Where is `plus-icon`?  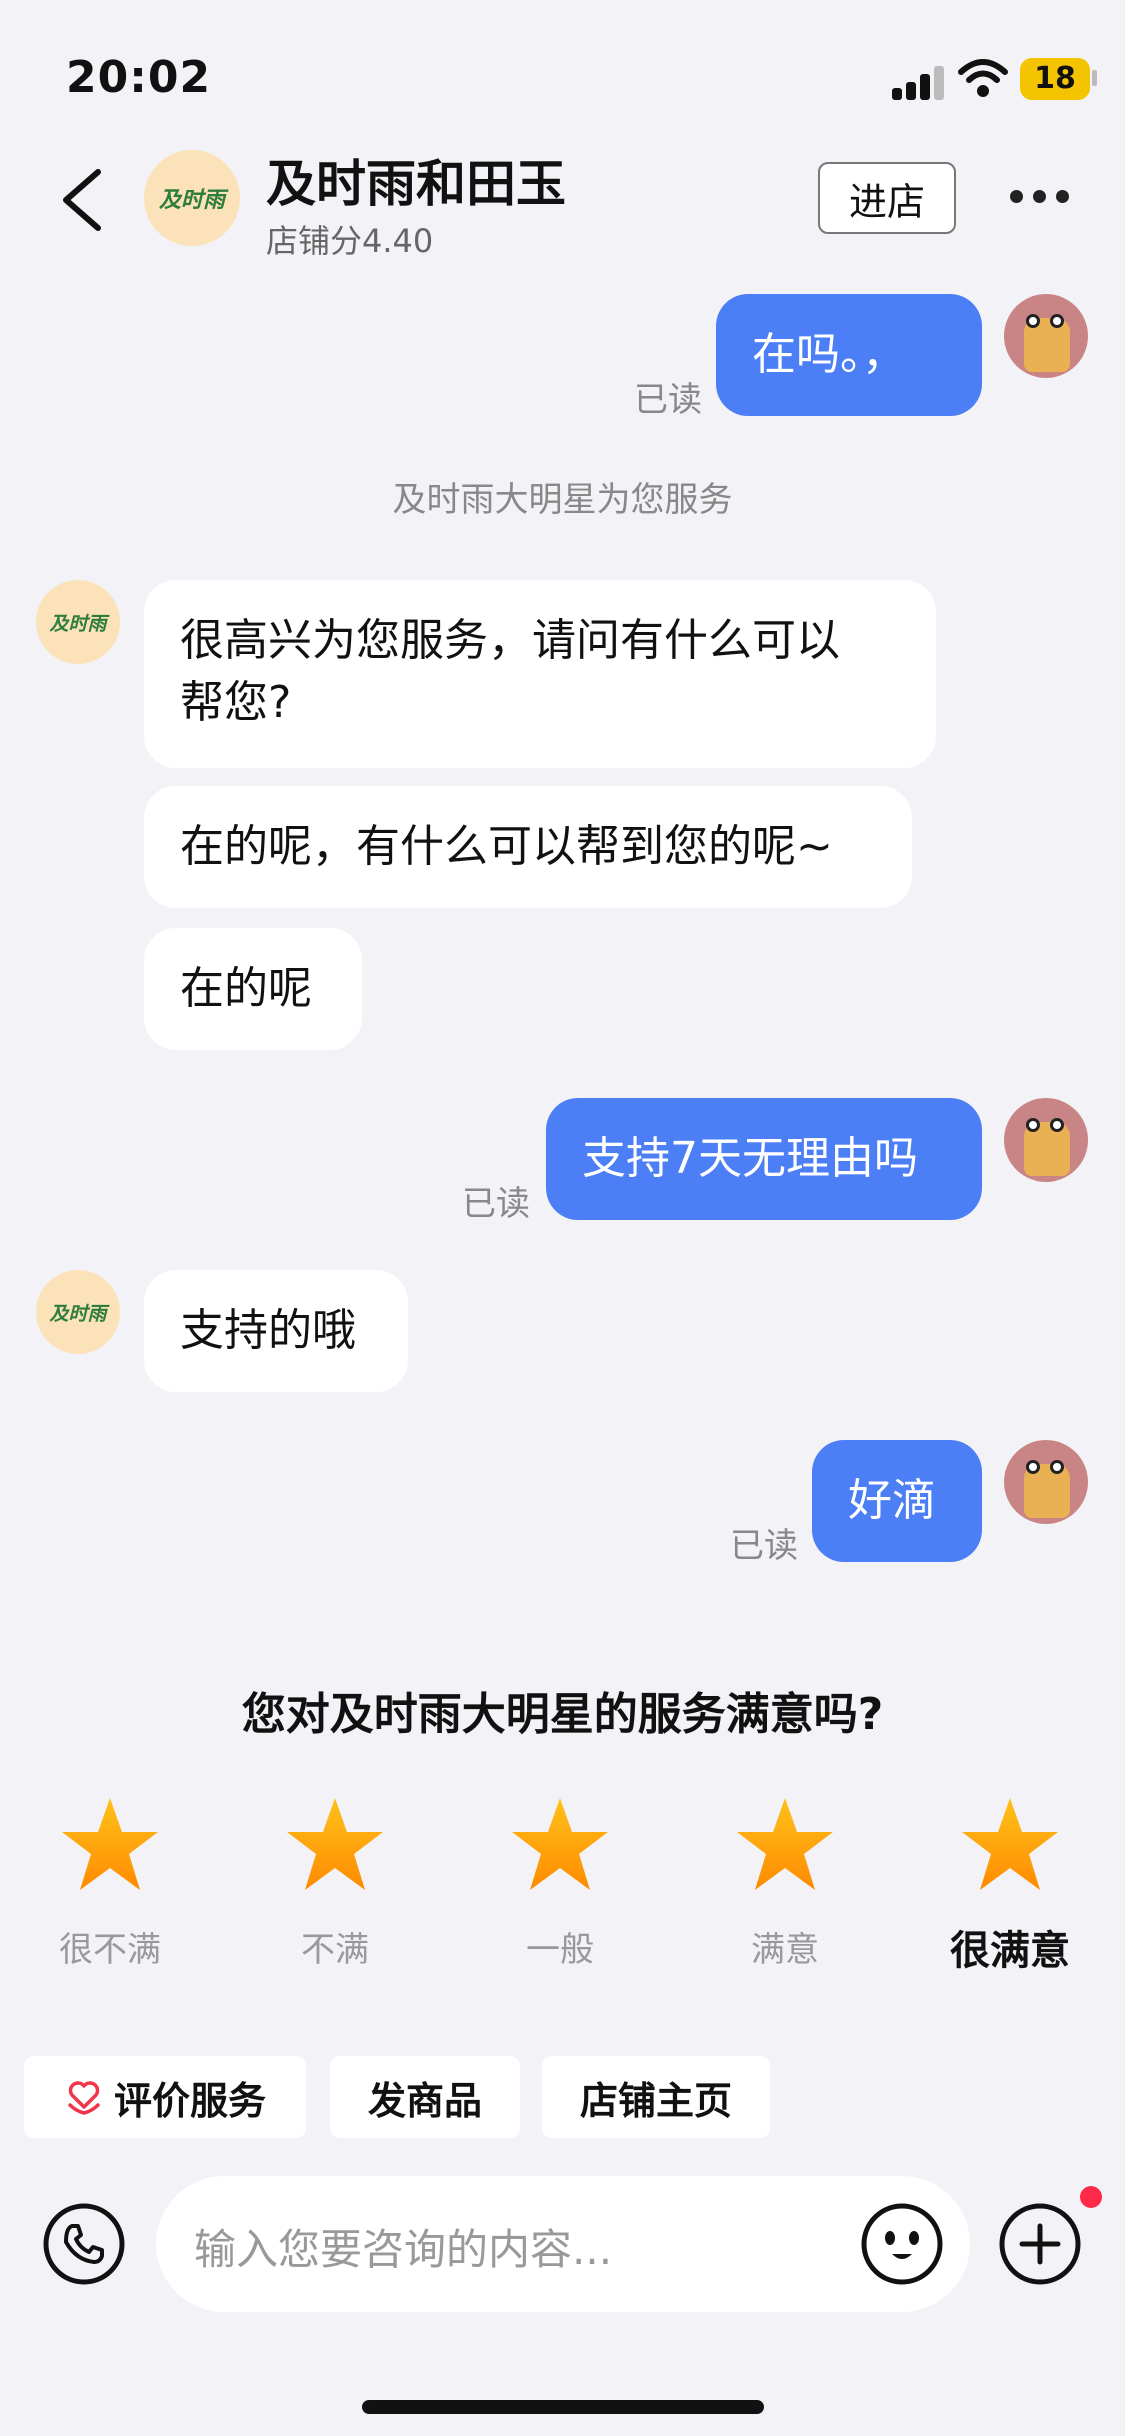 plus-icon is located at coordinates (1040, 2244).